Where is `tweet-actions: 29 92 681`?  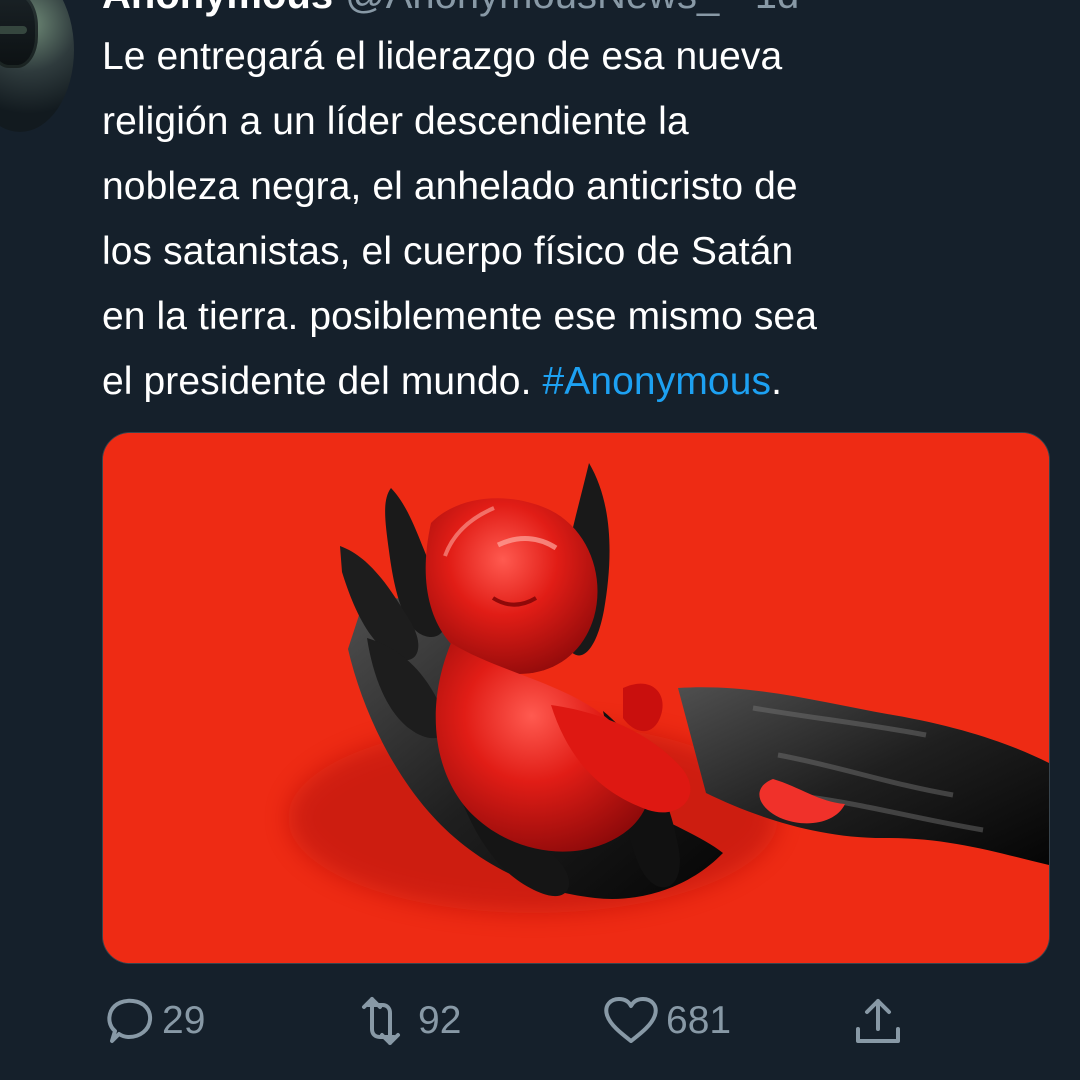 tweet-actions: 29 92 681 is located at coordinates (540, 1021).